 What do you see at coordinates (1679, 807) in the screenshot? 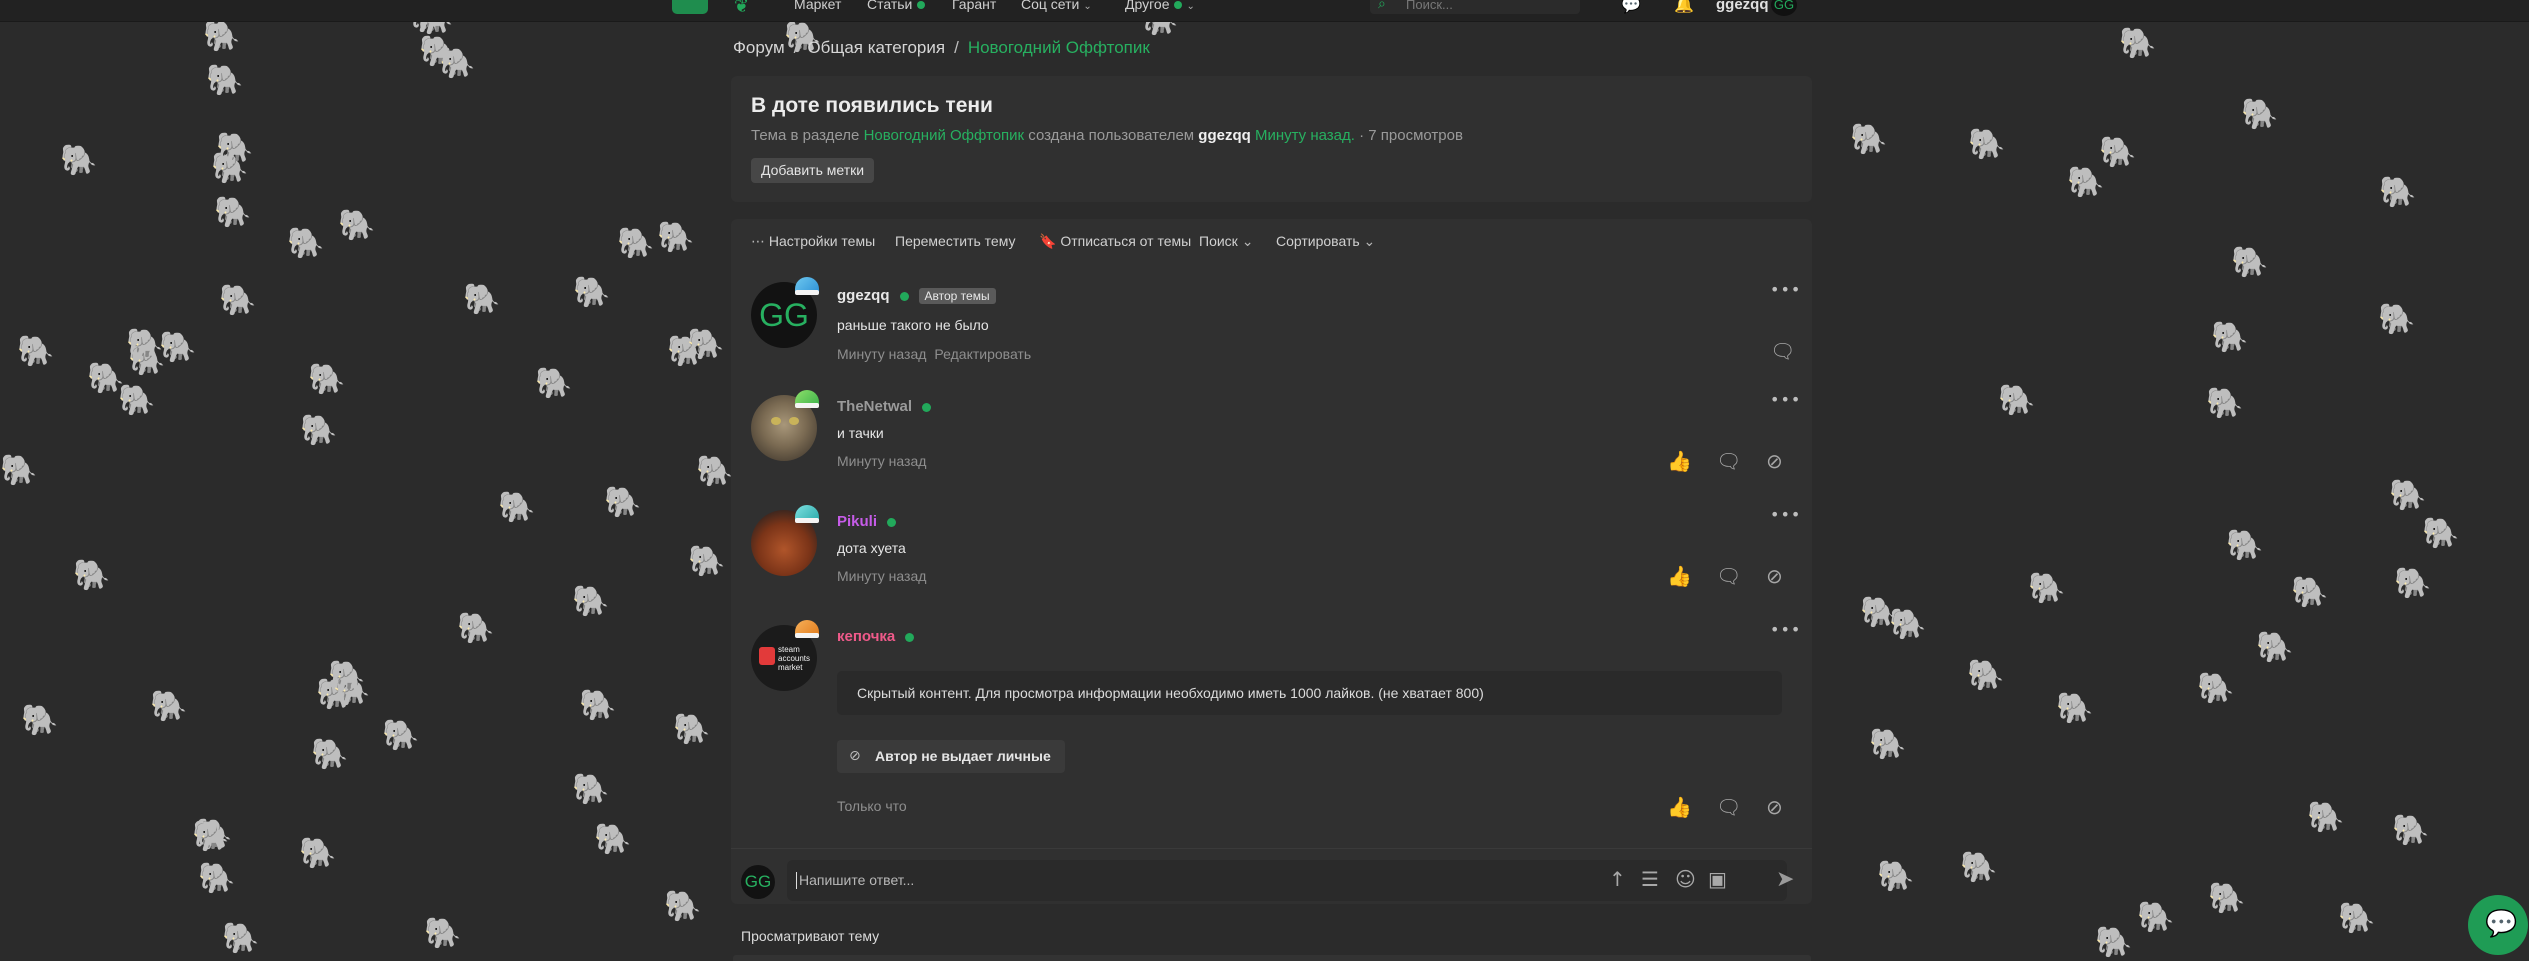
I see `like-icon: 👍` at bounding box center [1679, 807].